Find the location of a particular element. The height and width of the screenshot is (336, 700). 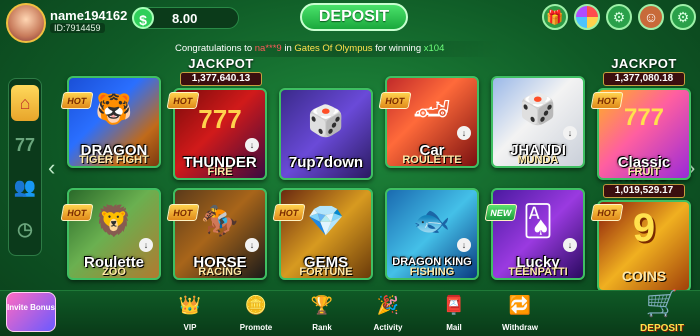

home-icon: ⌂ is located at coordinates (25, 103).